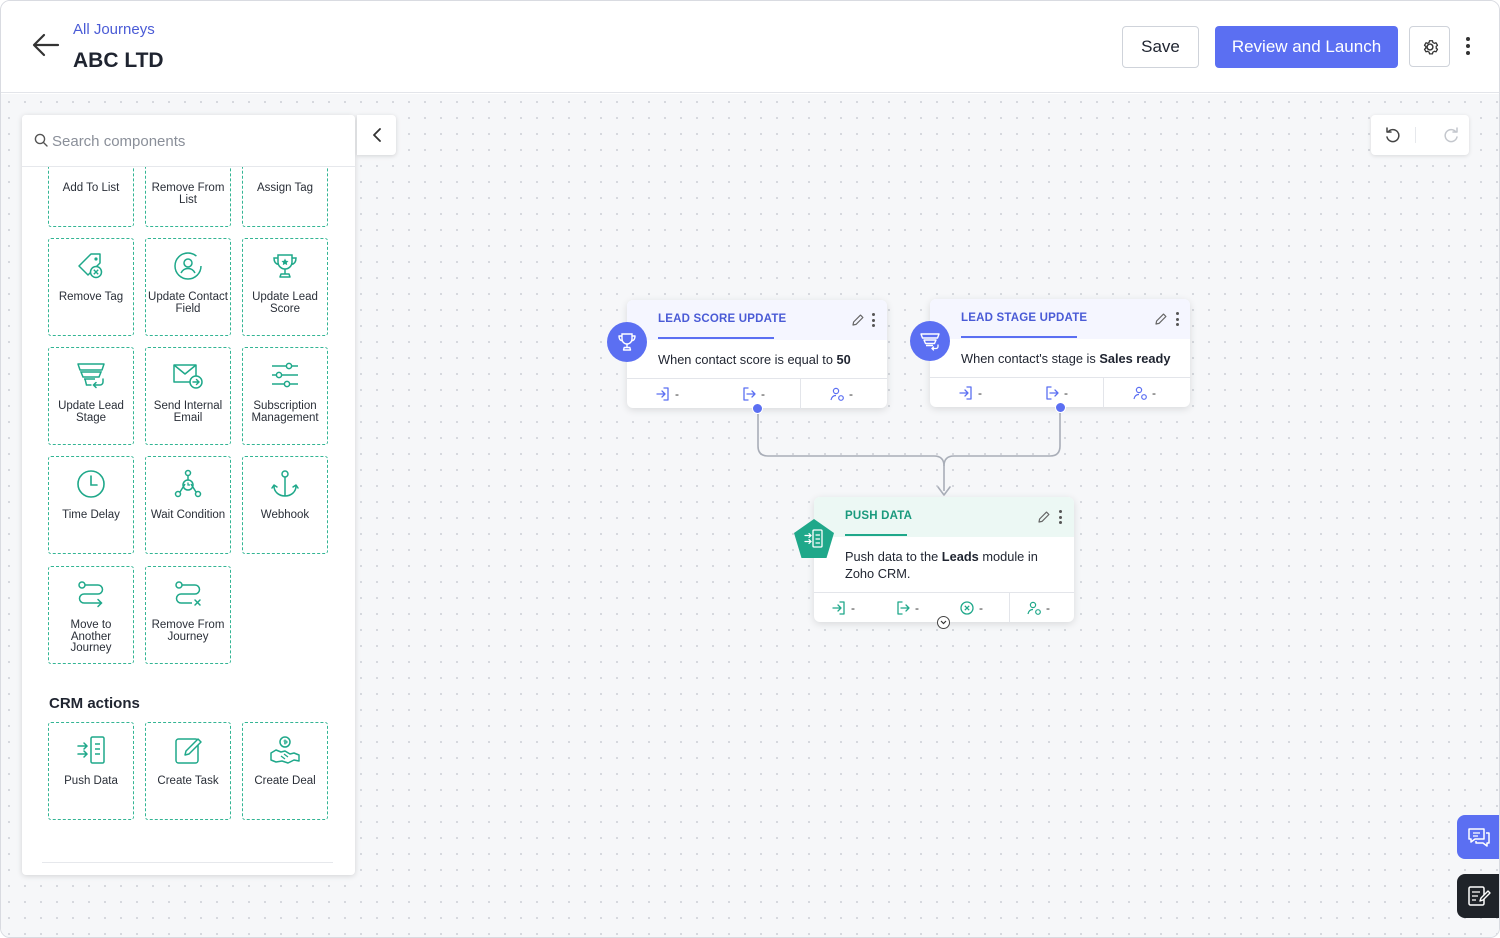  What do you see at coordinates (285, 484) in the screenshot?
I see `anchor-icon` at bounding box center [285, 484].